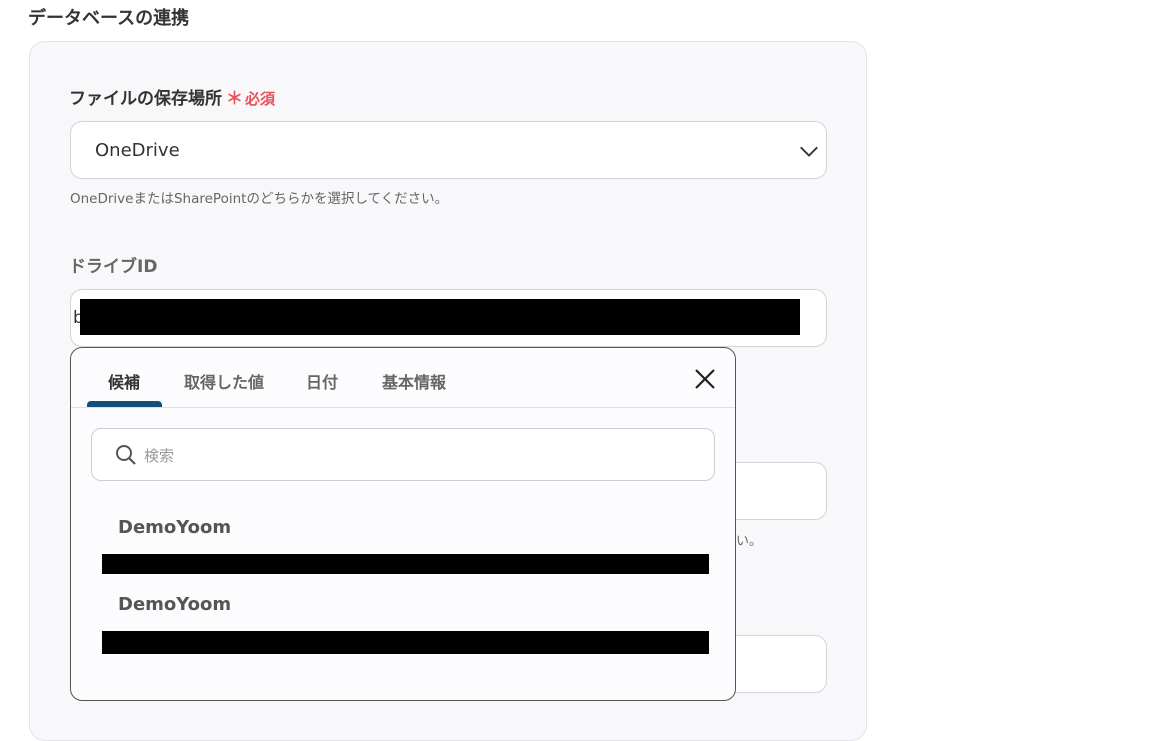 The width and height of the screenshot is (1160, 741). What do you see at coordinates (260, 99) in the screenshot?
I see `required-badge: 必須` at bounding box center [260, 99].